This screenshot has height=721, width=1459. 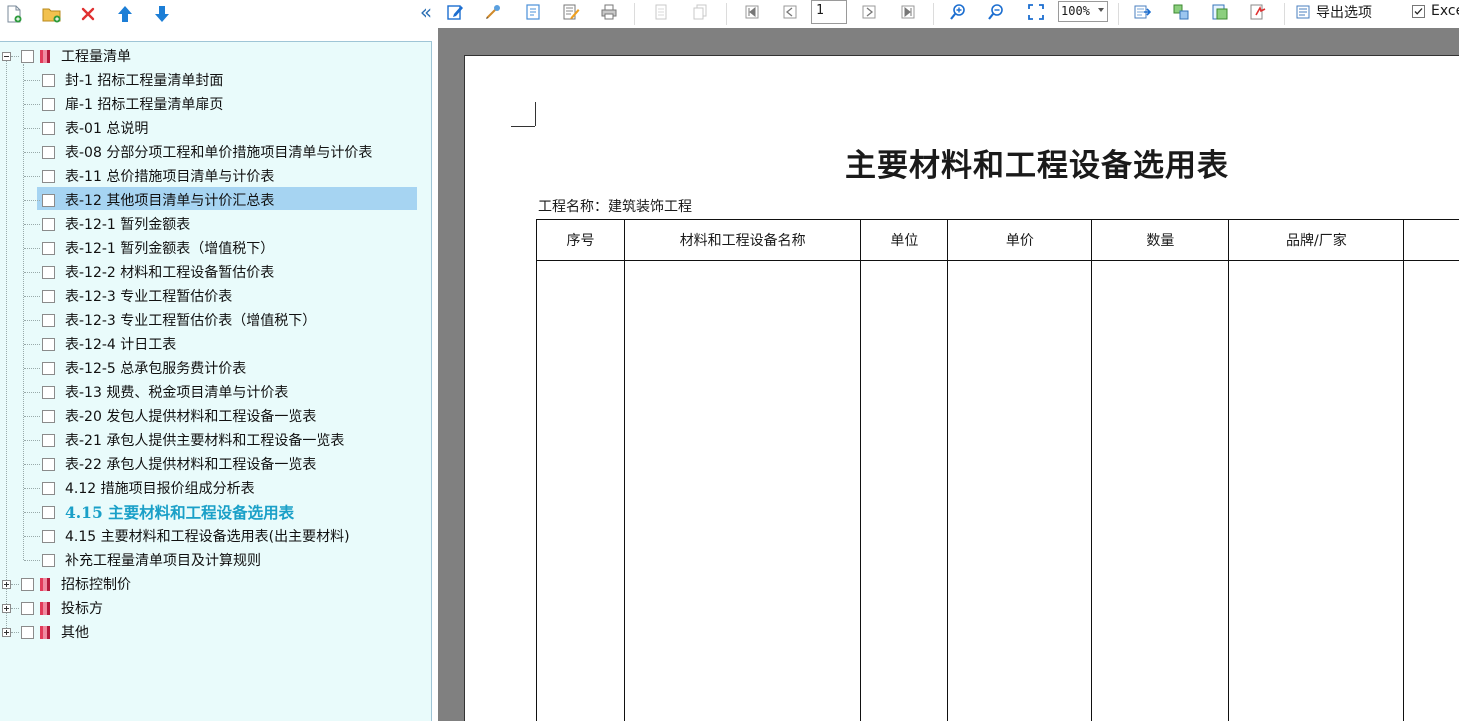 I want to click on tree-item: 表-12-1 暂列金额表（增值税下）, so click(x=137, y=248).